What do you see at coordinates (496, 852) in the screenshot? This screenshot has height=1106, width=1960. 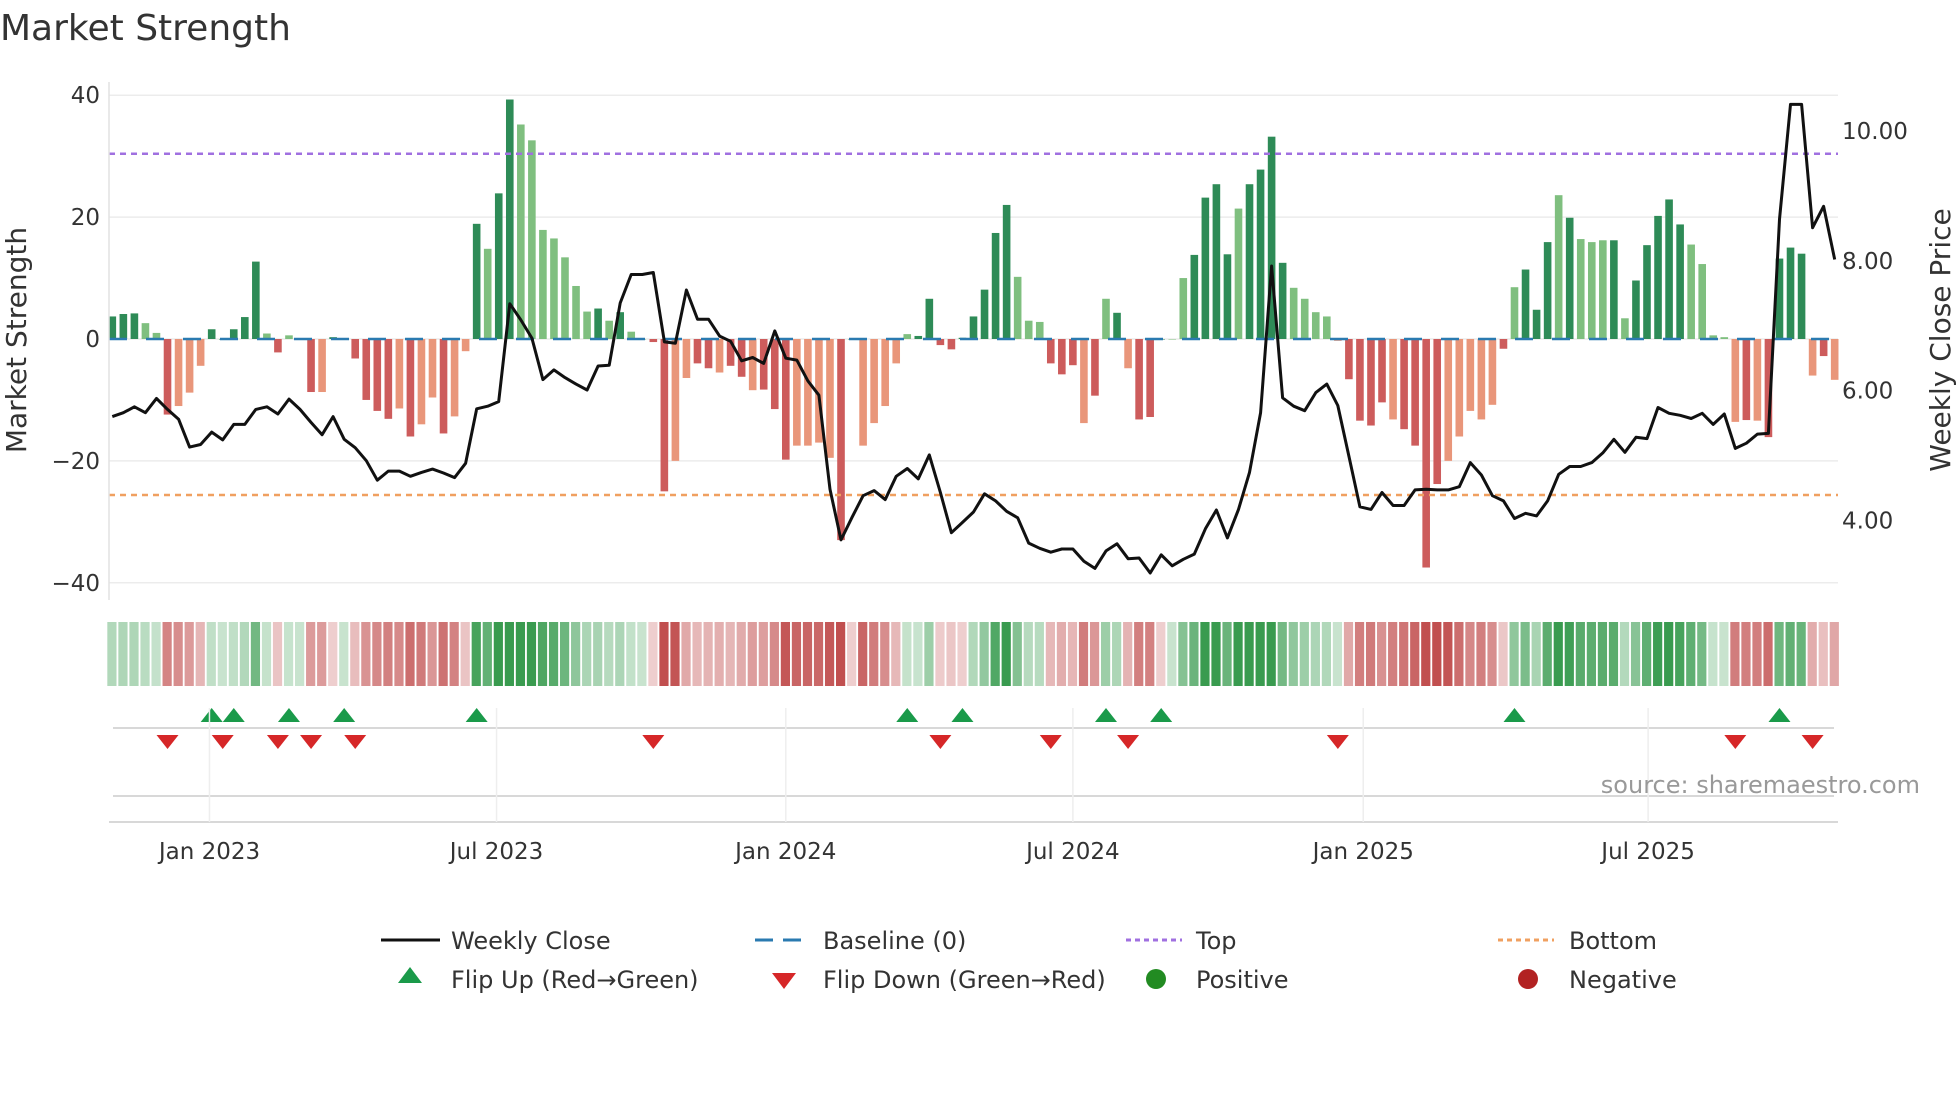 I see `x-tick-label: Jul 2023` at bounding box center [496, 852].